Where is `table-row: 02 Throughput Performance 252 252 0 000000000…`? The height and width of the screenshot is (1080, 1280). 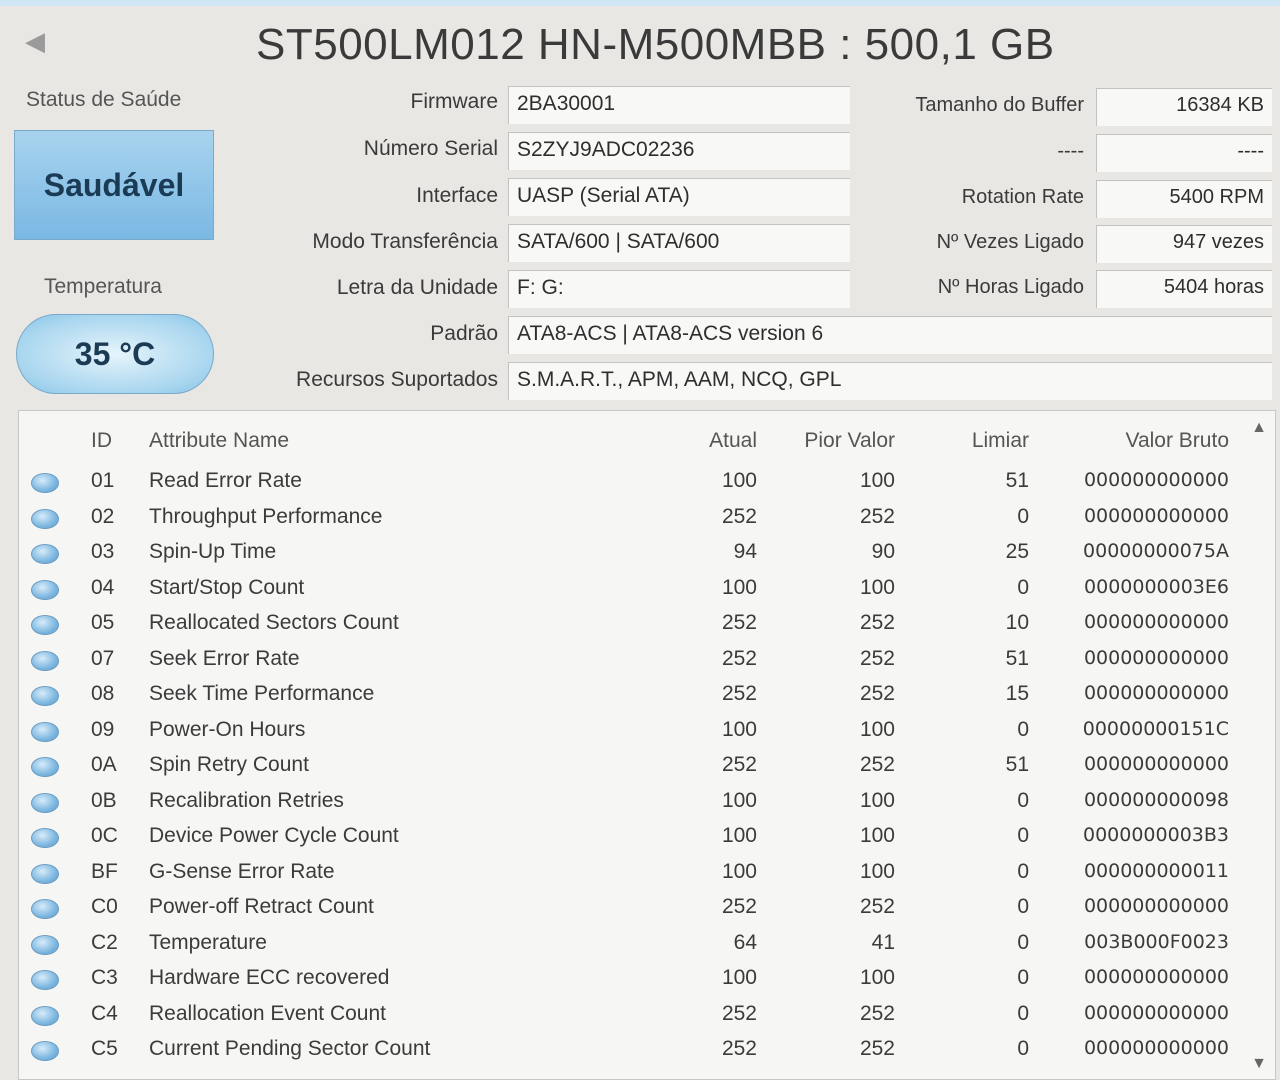
table-row: 02 Throughput Performance 252 252 0 000000000… is located at coordinates (634, 518).